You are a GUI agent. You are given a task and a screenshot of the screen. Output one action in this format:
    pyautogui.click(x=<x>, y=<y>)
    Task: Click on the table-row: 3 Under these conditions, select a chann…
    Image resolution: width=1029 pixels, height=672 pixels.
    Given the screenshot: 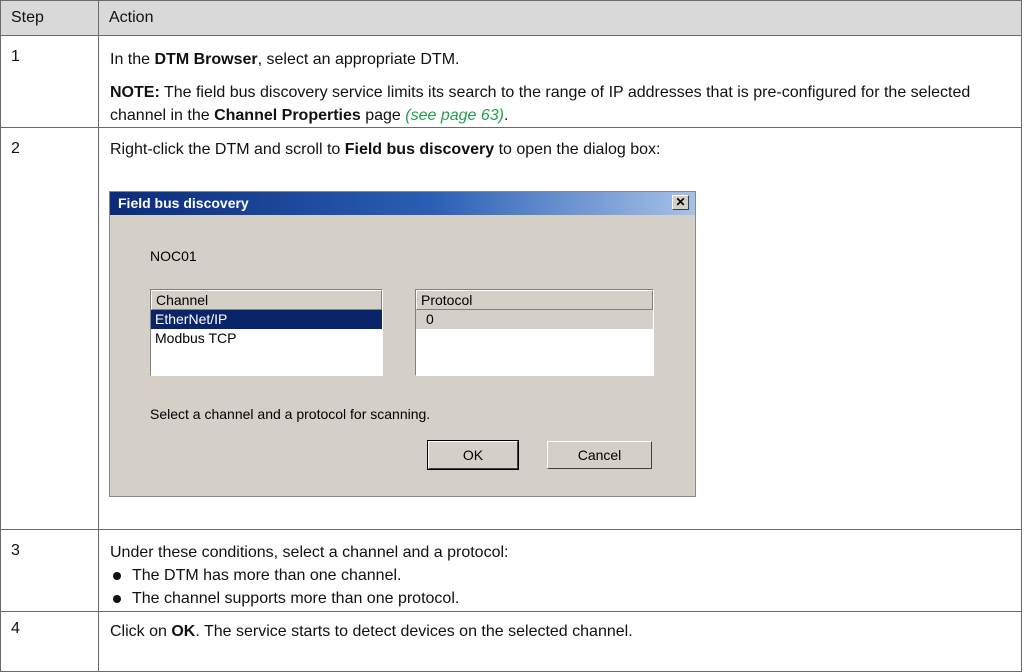 What is the action you would take?
    pyautogui.click(x=511, y=570)
    